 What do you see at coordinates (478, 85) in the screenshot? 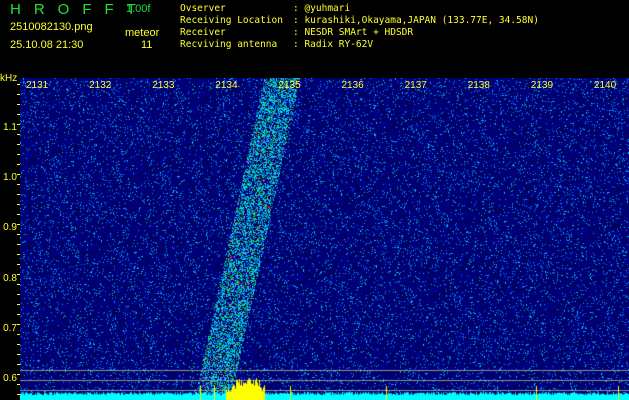
I see `x-tick-label: 2138` at bounding box center [478, 85].